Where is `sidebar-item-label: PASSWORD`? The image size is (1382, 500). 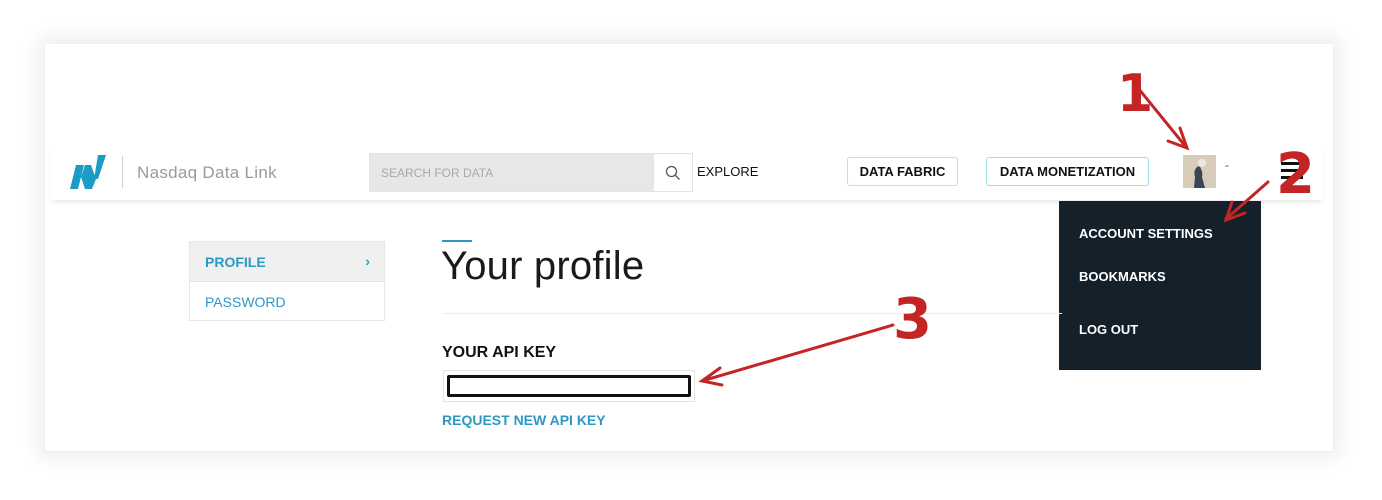
sidebar-item-label: PASSWORD is located at coordinates (245, 302).